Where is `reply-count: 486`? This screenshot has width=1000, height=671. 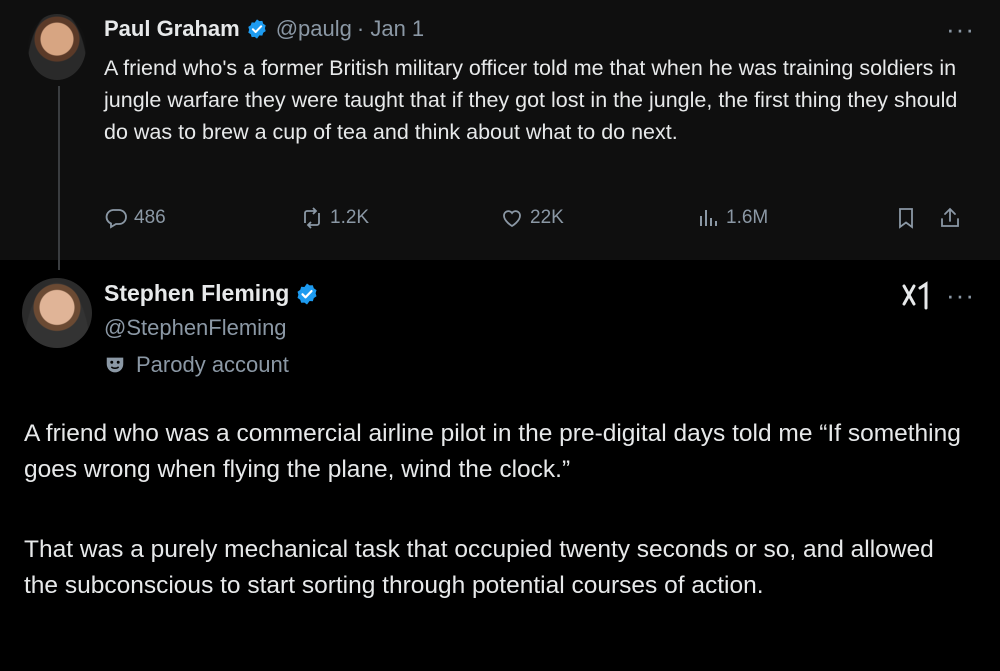 reply-count: 486 is located at coordinates (150, 217).